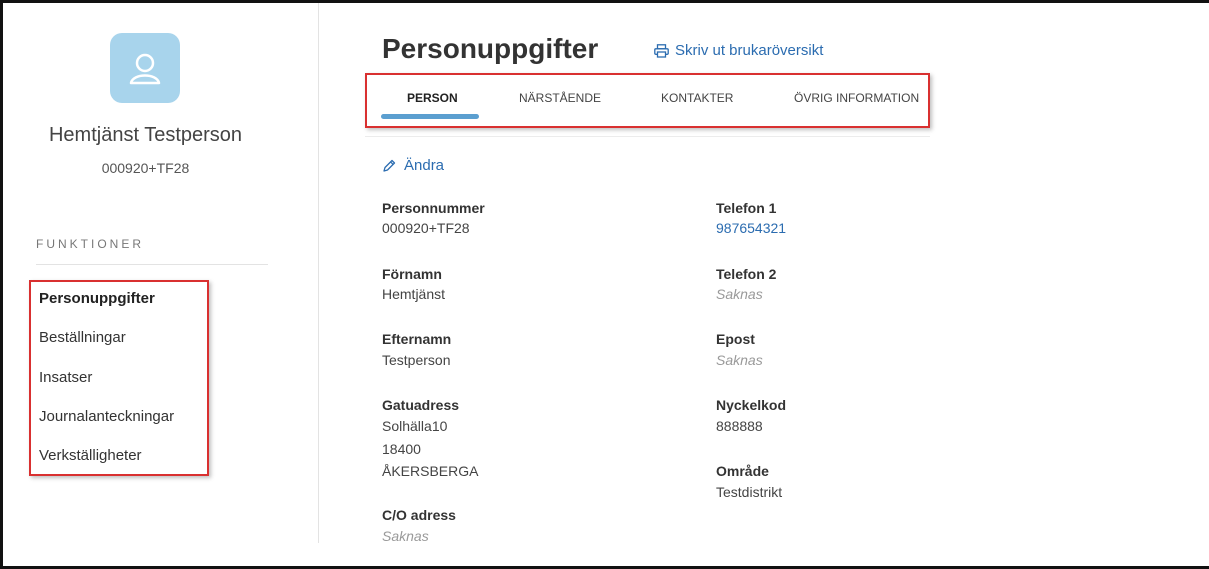  What do you see at coordinates (490, 48) in the screenshot?
I see `page-title: Personuppgifter` at bounding box center [490, 48].